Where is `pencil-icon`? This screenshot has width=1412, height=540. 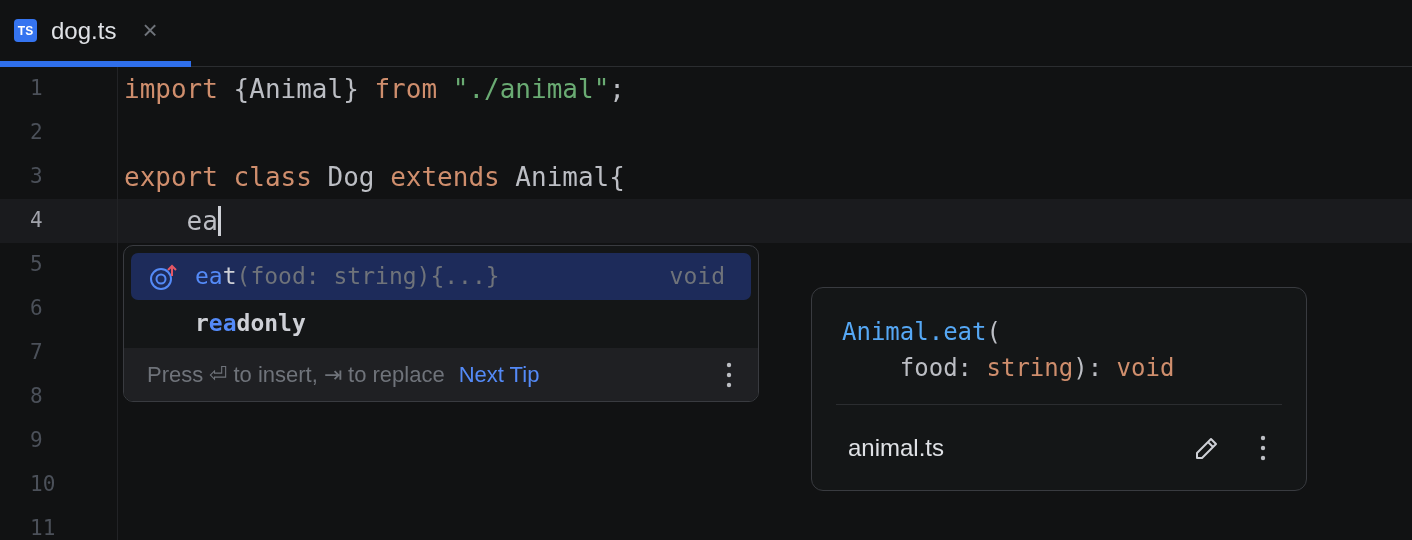
pencil-icon is located at coordinates (1207, 448).